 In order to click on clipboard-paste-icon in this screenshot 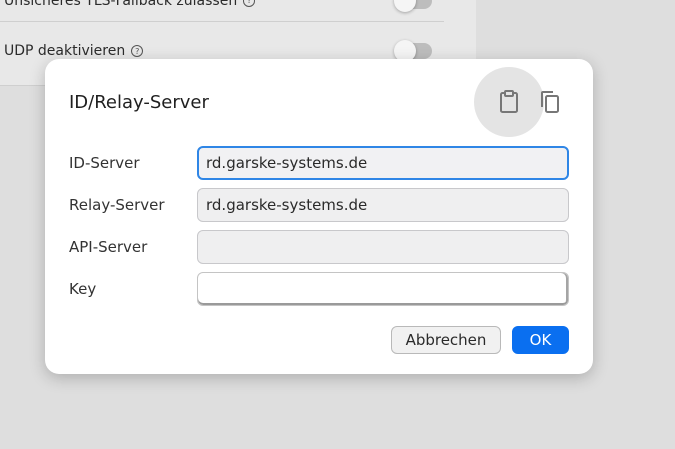, I will do `click(509, 101)`.